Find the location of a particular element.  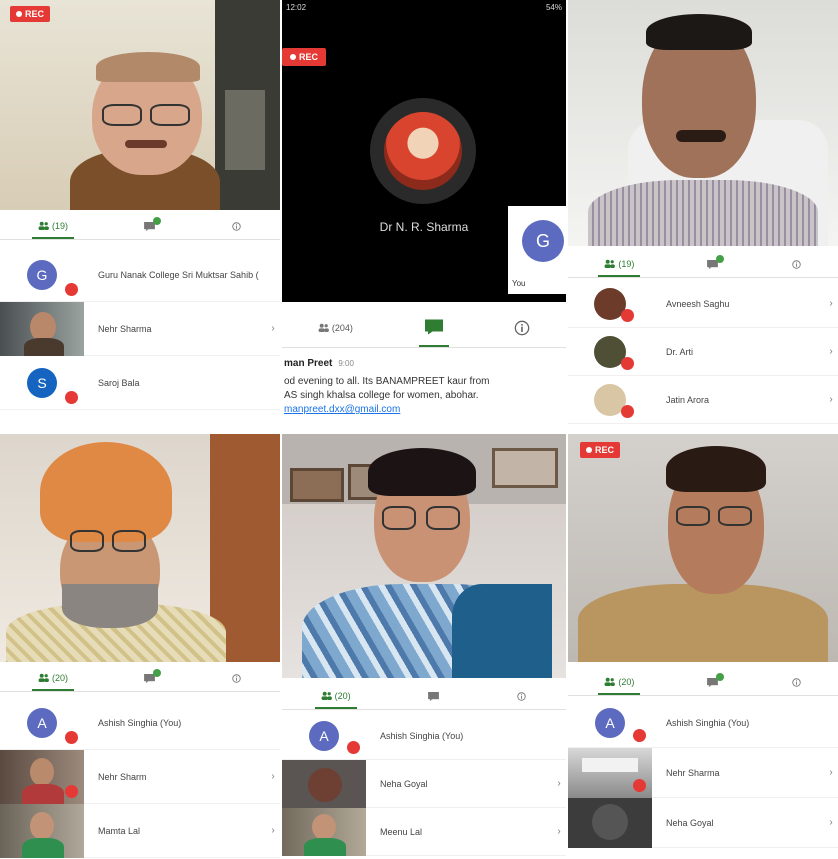

chat-icon is located at coordinates (433, 696).